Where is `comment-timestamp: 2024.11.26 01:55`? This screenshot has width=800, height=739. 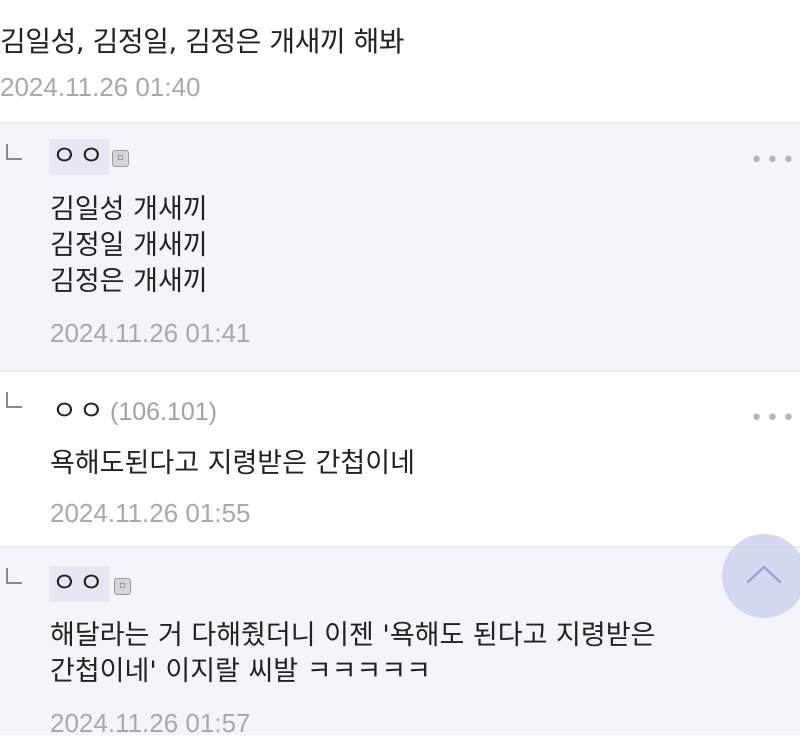 comment-timestamp: 2024.11.26 01:55 is located at coordinates (150, 513).